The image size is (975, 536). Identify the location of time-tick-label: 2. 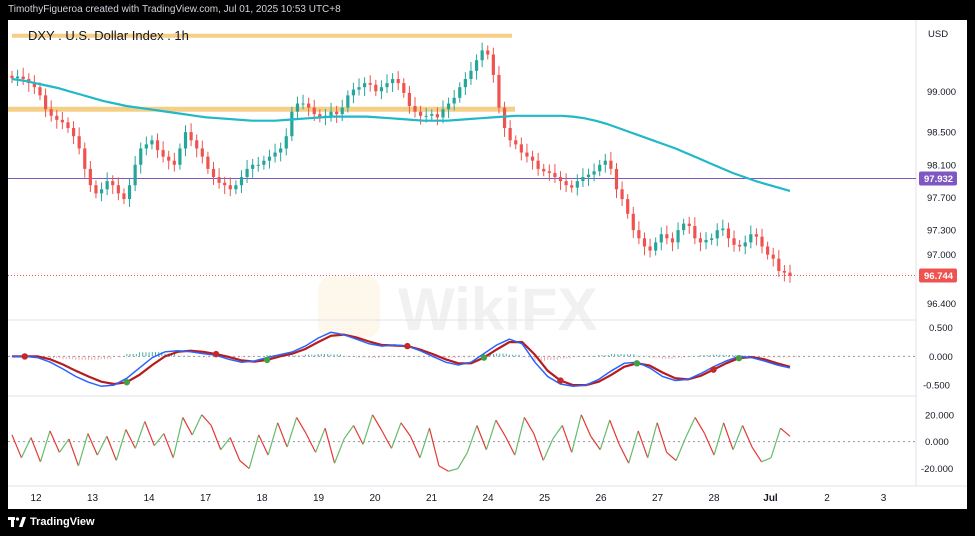
(827, 498).